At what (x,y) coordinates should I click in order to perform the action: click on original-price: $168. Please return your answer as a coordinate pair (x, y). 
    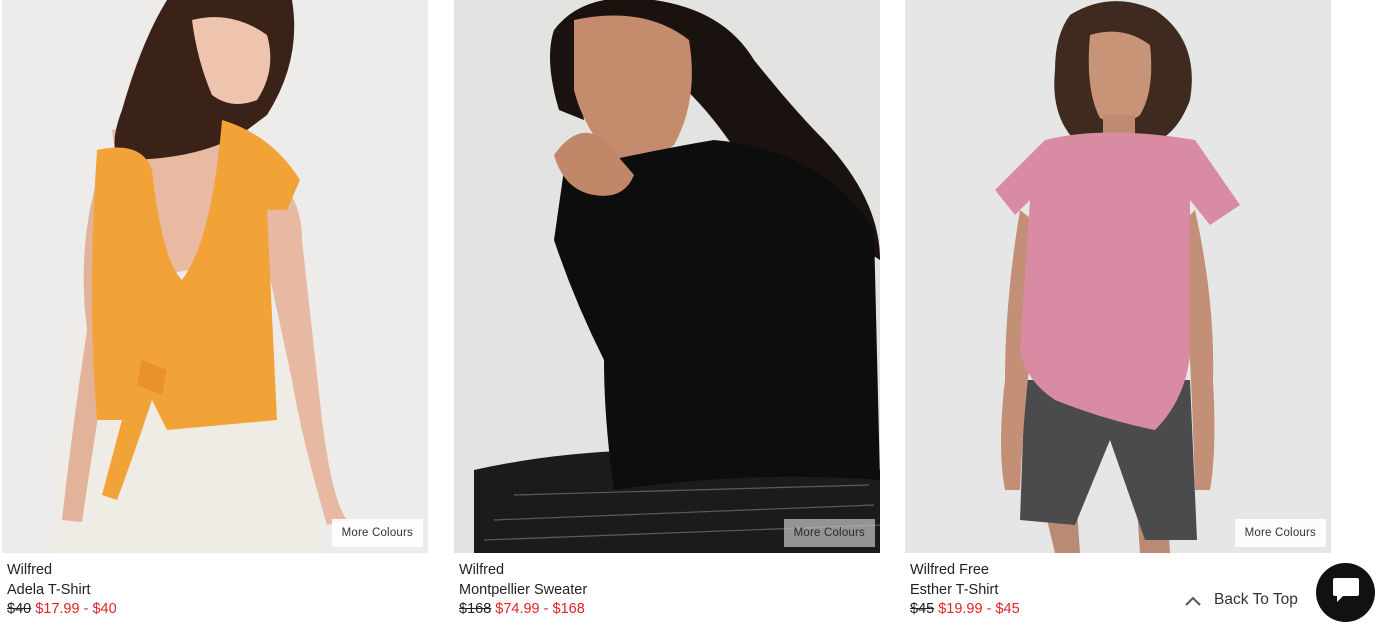
    Looking at the image, I should click on (475, 609).